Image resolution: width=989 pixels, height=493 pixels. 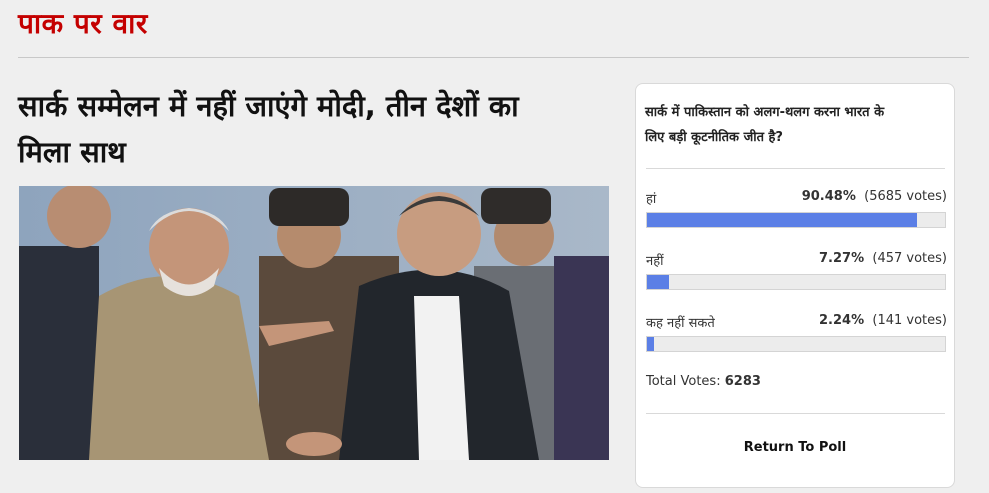 What do you see at coordinates (795, 447) in the screenshot?
I see `return-to-poll-button: Return To Poll` at bounding box center [795, 447].